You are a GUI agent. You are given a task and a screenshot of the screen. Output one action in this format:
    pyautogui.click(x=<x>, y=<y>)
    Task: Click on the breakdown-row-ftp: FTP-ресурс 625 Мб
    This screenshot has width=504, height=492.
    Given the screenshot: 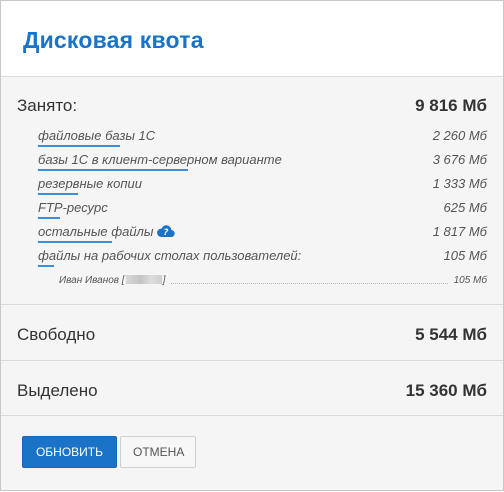 What is the action you would take?
    pyautogui.click(x=262, y=212)
    